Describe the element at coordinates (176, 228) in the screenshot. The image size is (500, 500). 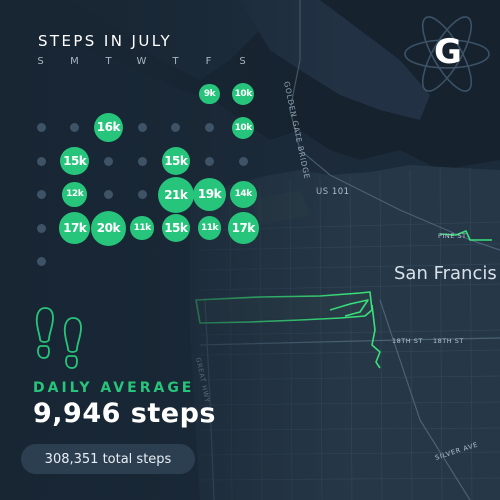
I see `calendar-day-28: 15k` at that location.